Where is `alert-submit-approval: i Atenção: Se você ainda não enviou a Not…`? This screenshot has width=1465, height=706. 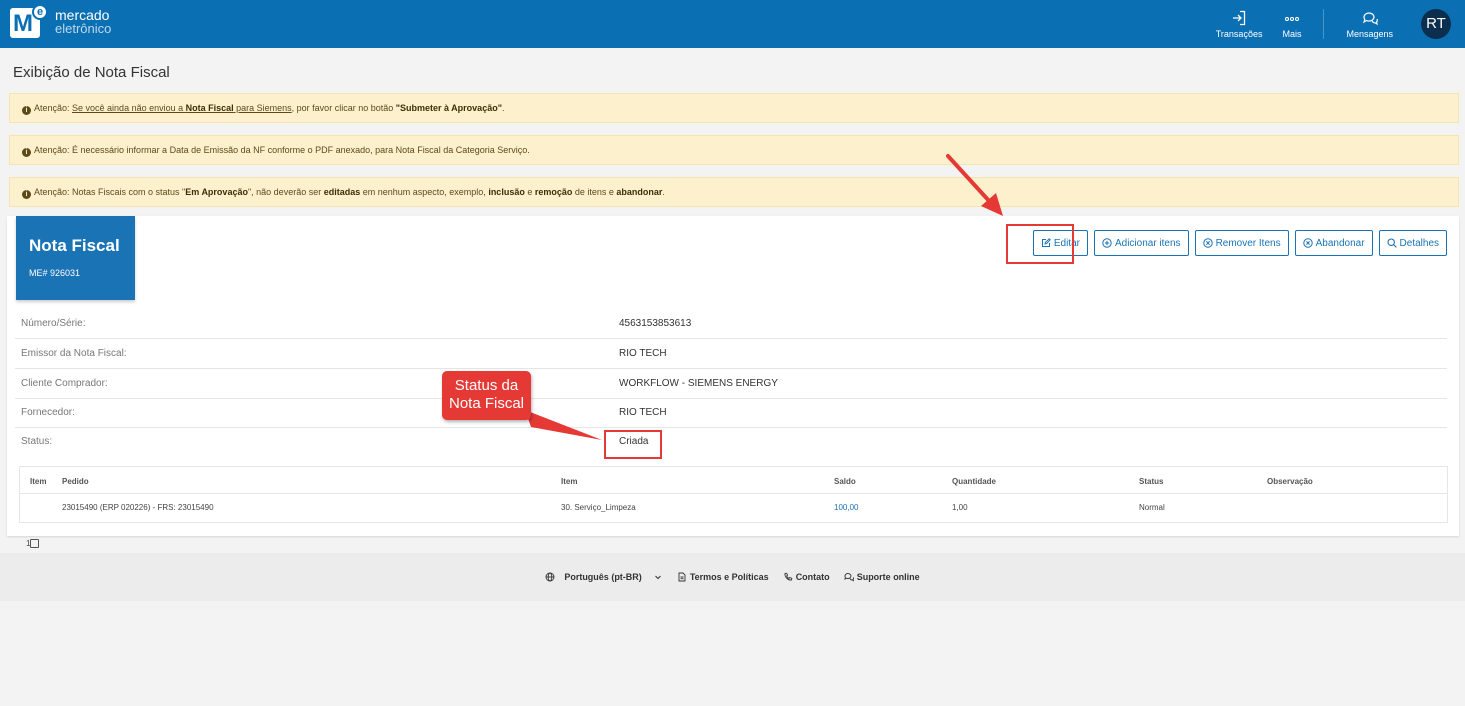
alert-submit-approval: i Atenção: Se você ainda não enviou a Not… is located at coordinates (734, 108).